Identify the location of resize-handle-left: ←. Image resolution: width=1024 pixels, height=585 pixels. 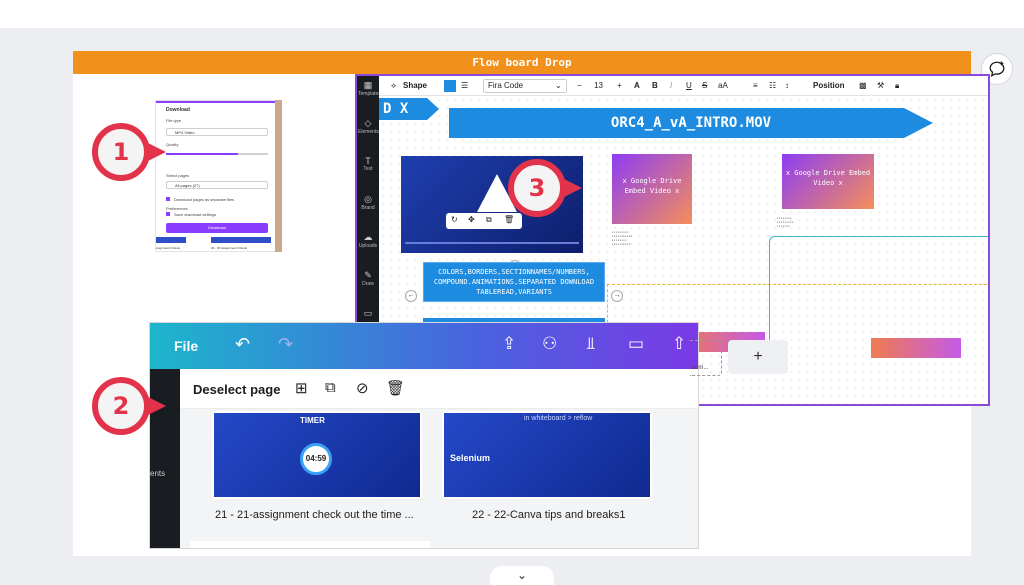
(411, 296).